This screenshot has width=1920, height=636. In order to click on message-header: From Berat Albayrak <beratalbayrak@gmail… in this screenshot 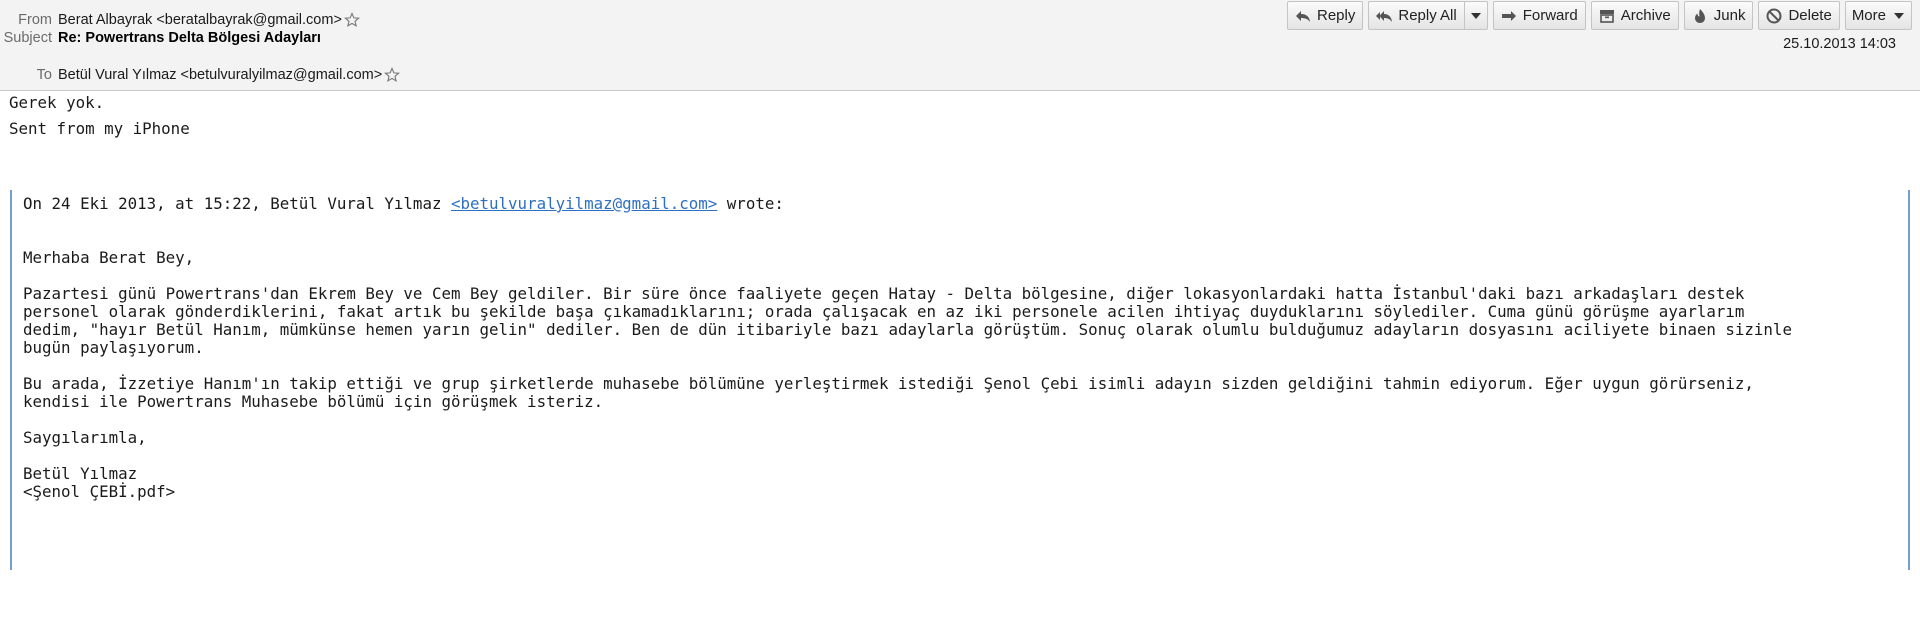, I will do `click(960, 45)`.